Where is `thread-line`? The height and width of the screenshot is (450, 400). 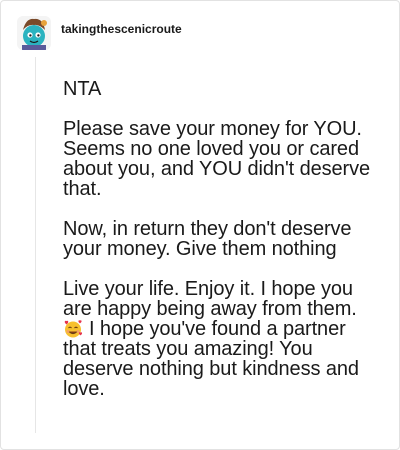 thread-line is located at coordinates (35, 245).